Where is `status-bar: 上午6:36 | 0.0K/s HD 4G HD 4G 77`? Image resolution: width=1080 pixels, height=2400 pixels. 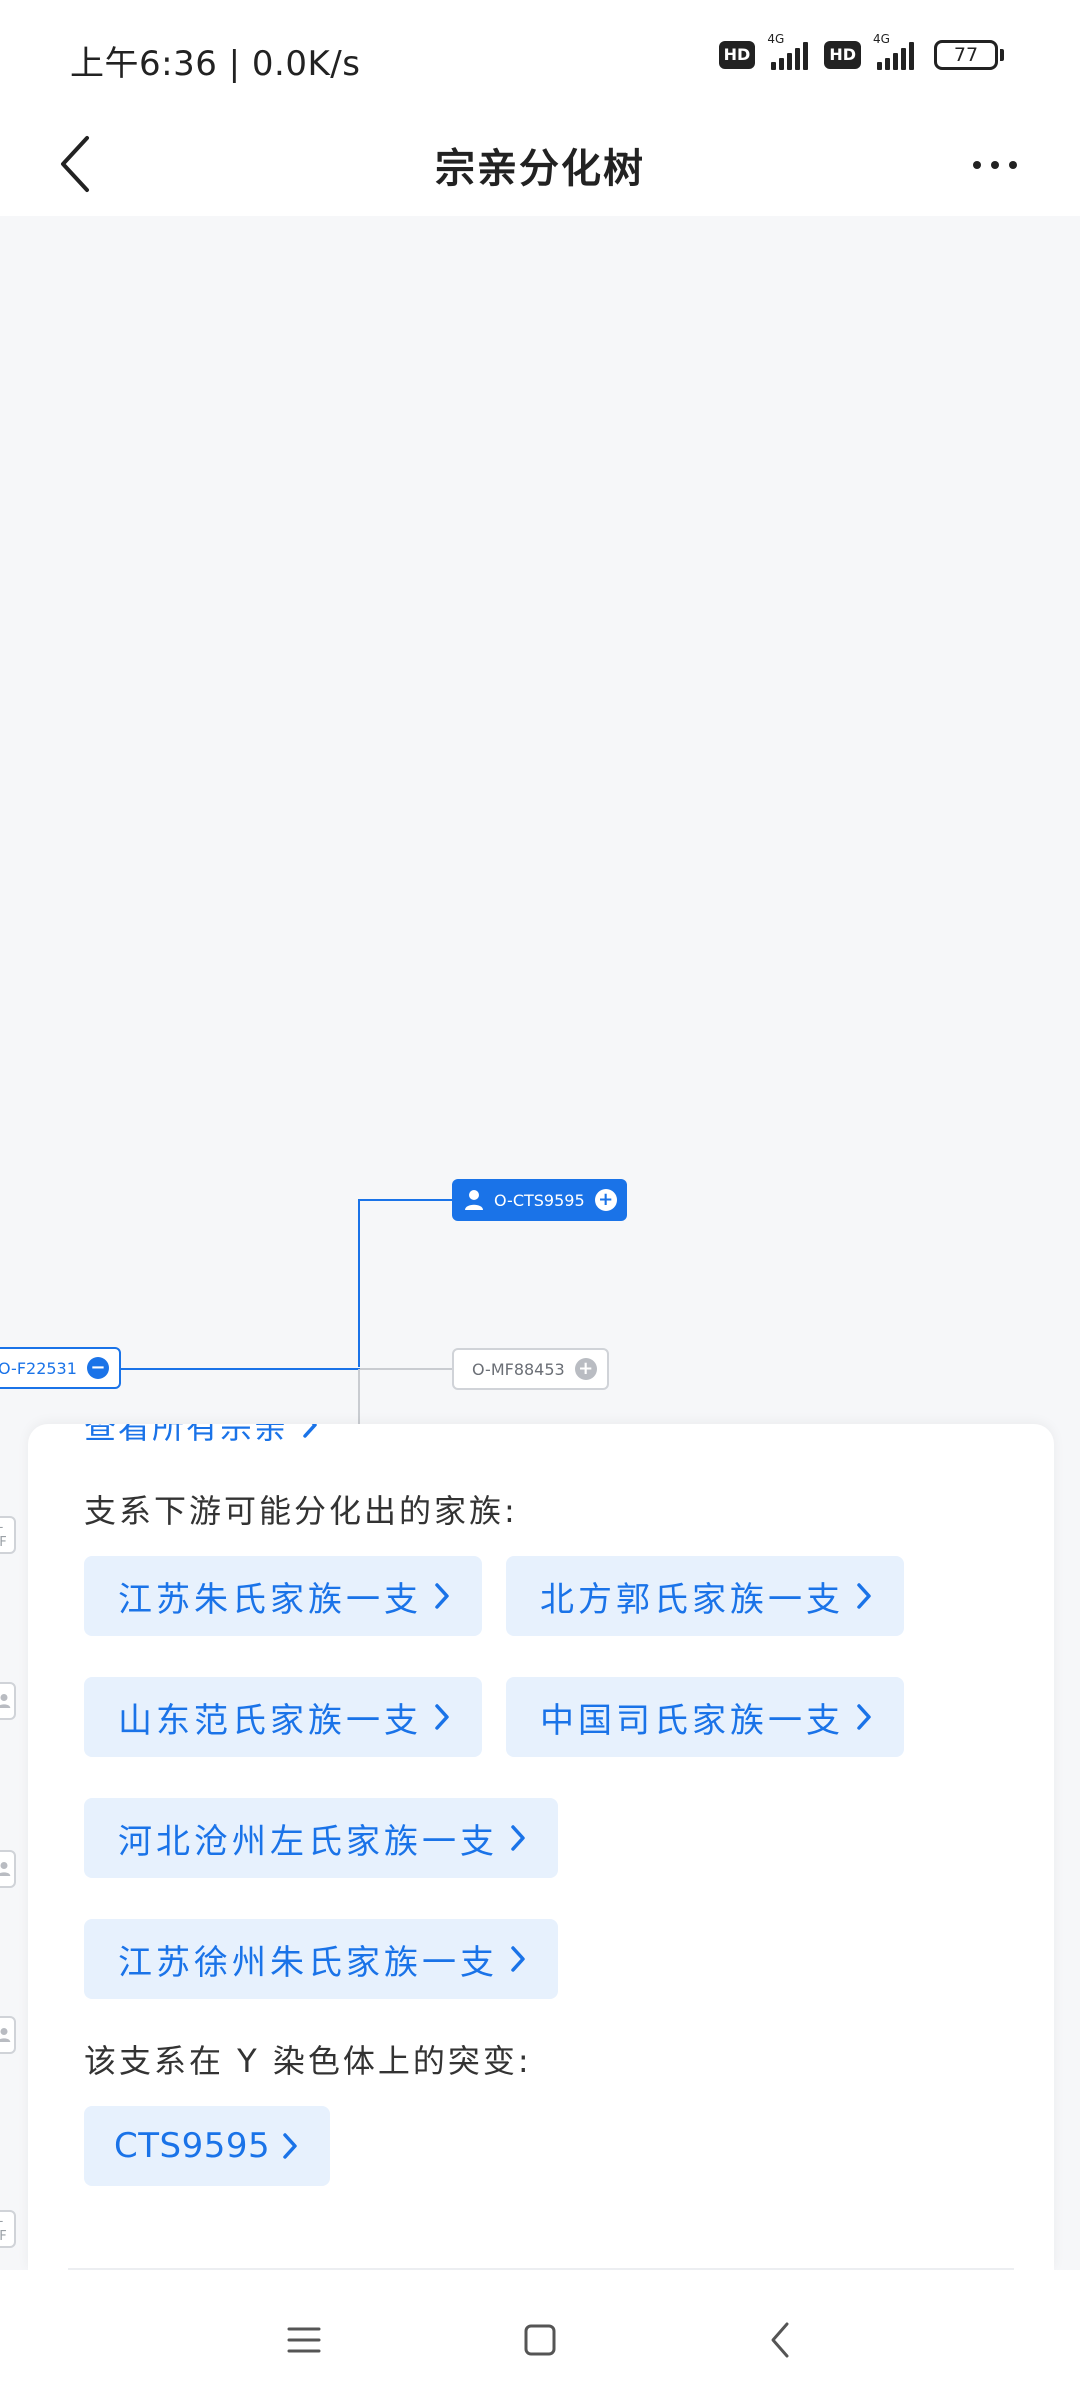 status-bar: 上午6:36 | 0.0K/s HD 4G HD 4G 77 is located at coordinates (540, 55).